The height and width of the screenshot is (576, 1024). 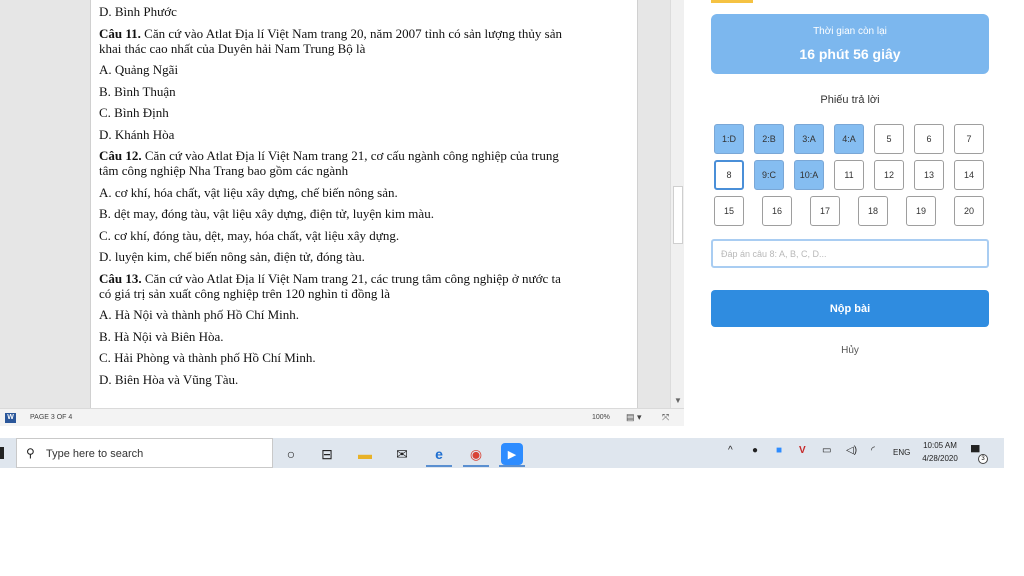 What do you see at coordinates (755, 450) in the screenshot?
I see `microphone-icon: ●` at bounding box center [755, 450].